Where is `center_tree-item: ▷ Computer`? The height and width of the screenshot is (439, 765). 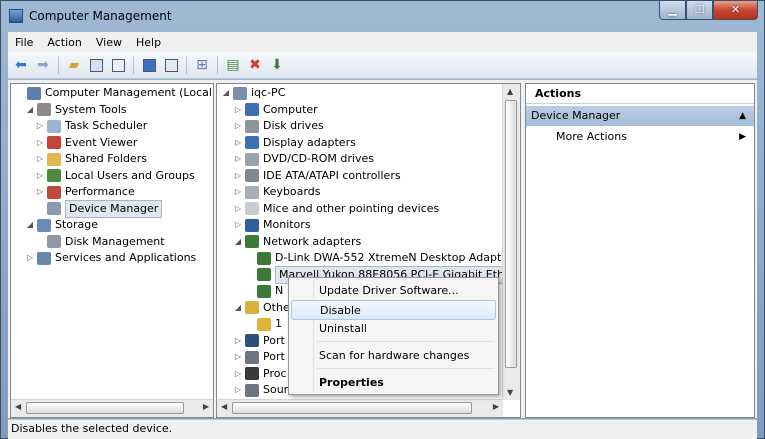 center_tree-item: ▷ Computer is located at coordinates (275, 110).